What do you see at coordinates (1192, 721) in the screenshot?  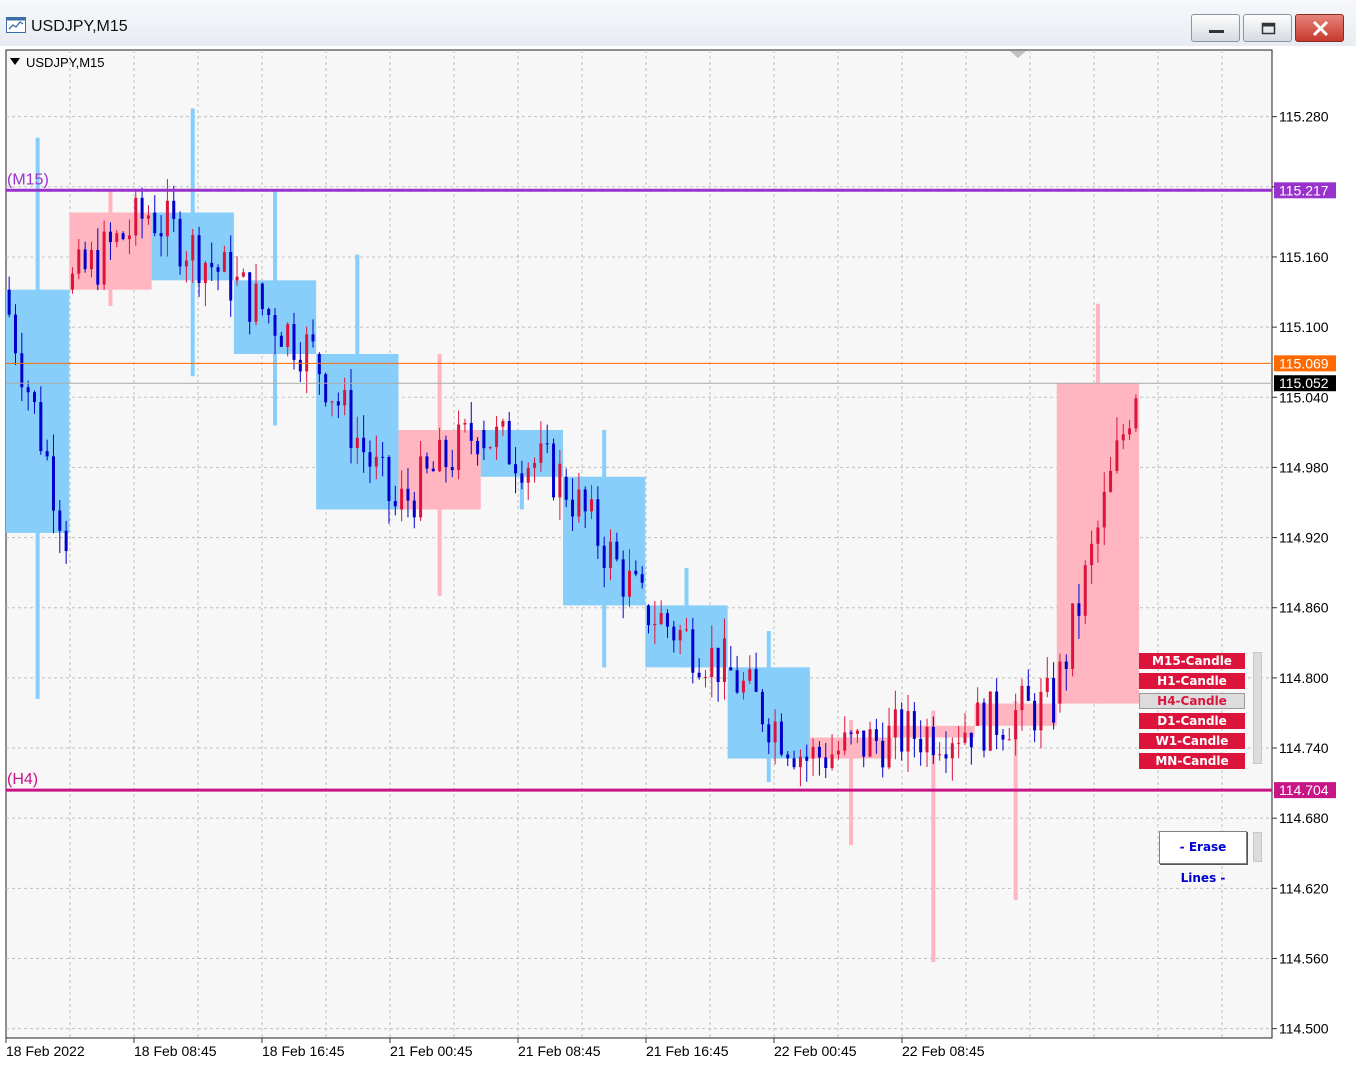 I see `d1-candle-button: D1-Candle` at bounding box center [1192, 721].